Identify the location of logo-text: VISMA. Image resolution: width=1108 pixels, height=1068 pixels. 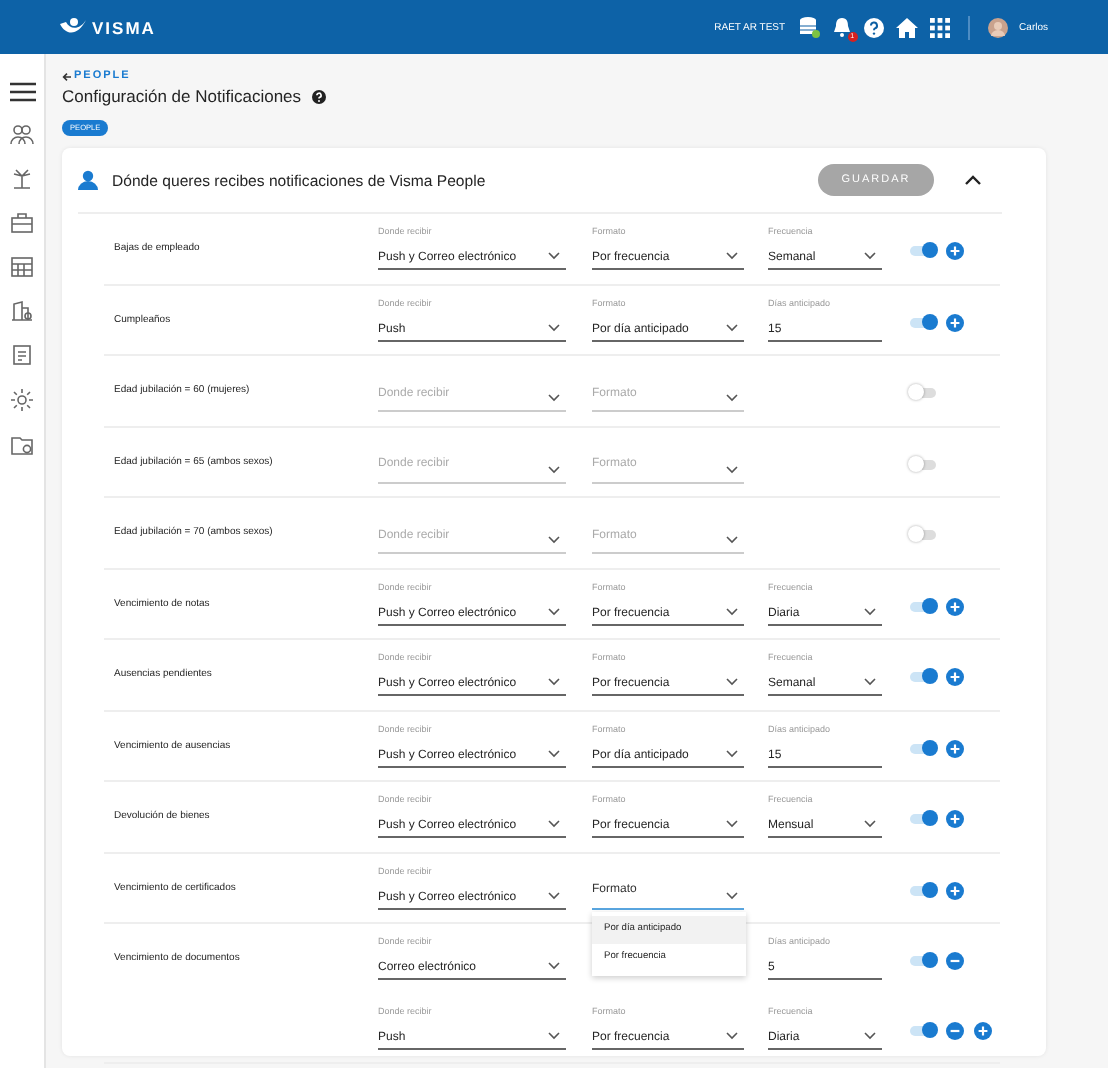
(124, 27).